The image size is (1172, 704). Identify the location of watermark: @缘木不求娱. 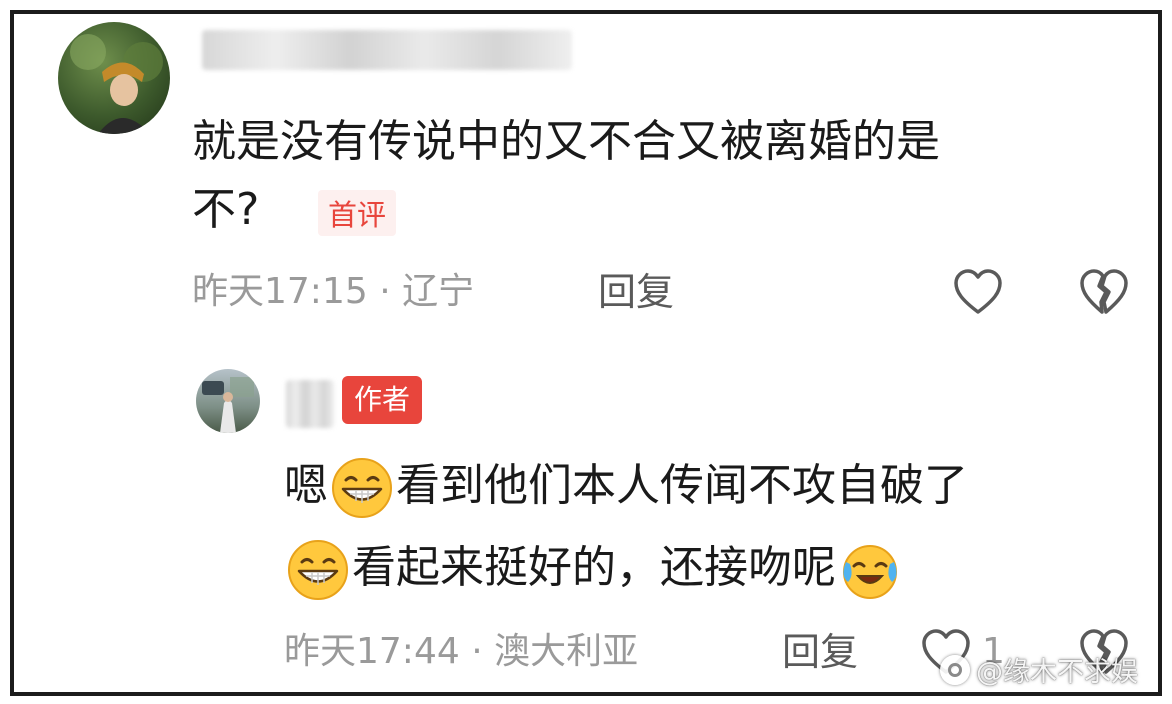
(1039, 669).